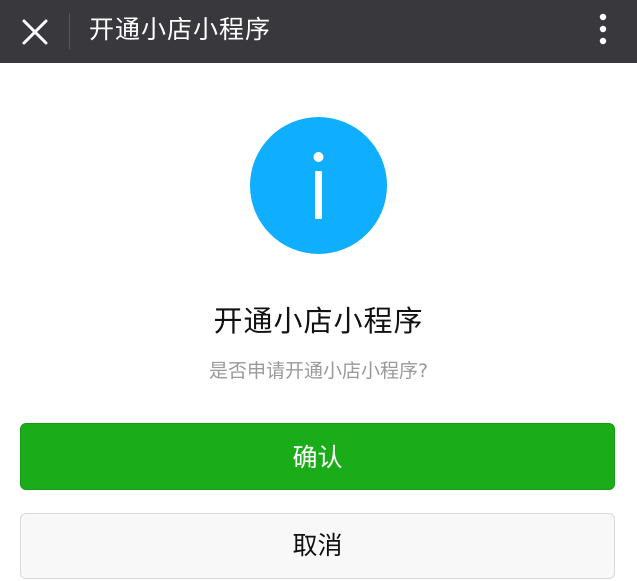 This screenshot has height=581, width=637. I want to click on header-divider, so click(69, 31).